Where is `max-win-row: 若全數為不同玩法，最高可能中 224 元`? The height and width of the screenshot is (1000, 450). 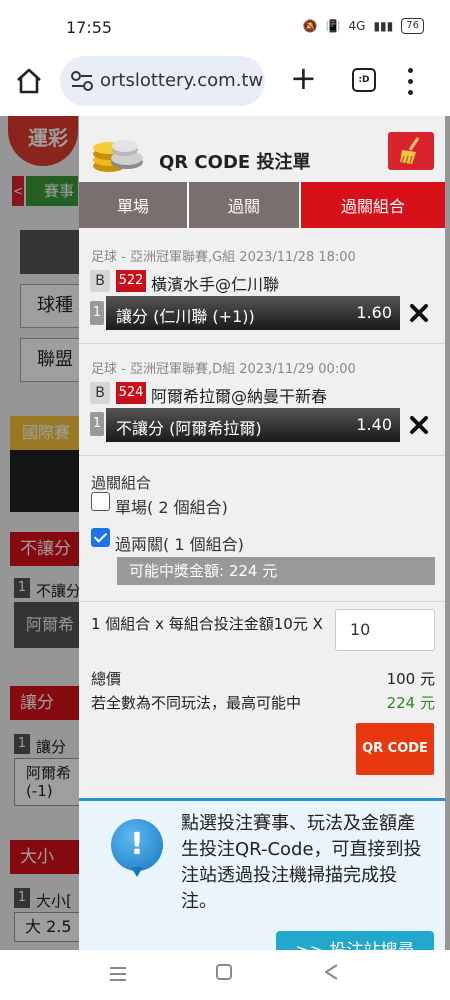
max-win-row: 若全數為不同玩法，最高可能中 224 元 is located at coordinates (263, 702).